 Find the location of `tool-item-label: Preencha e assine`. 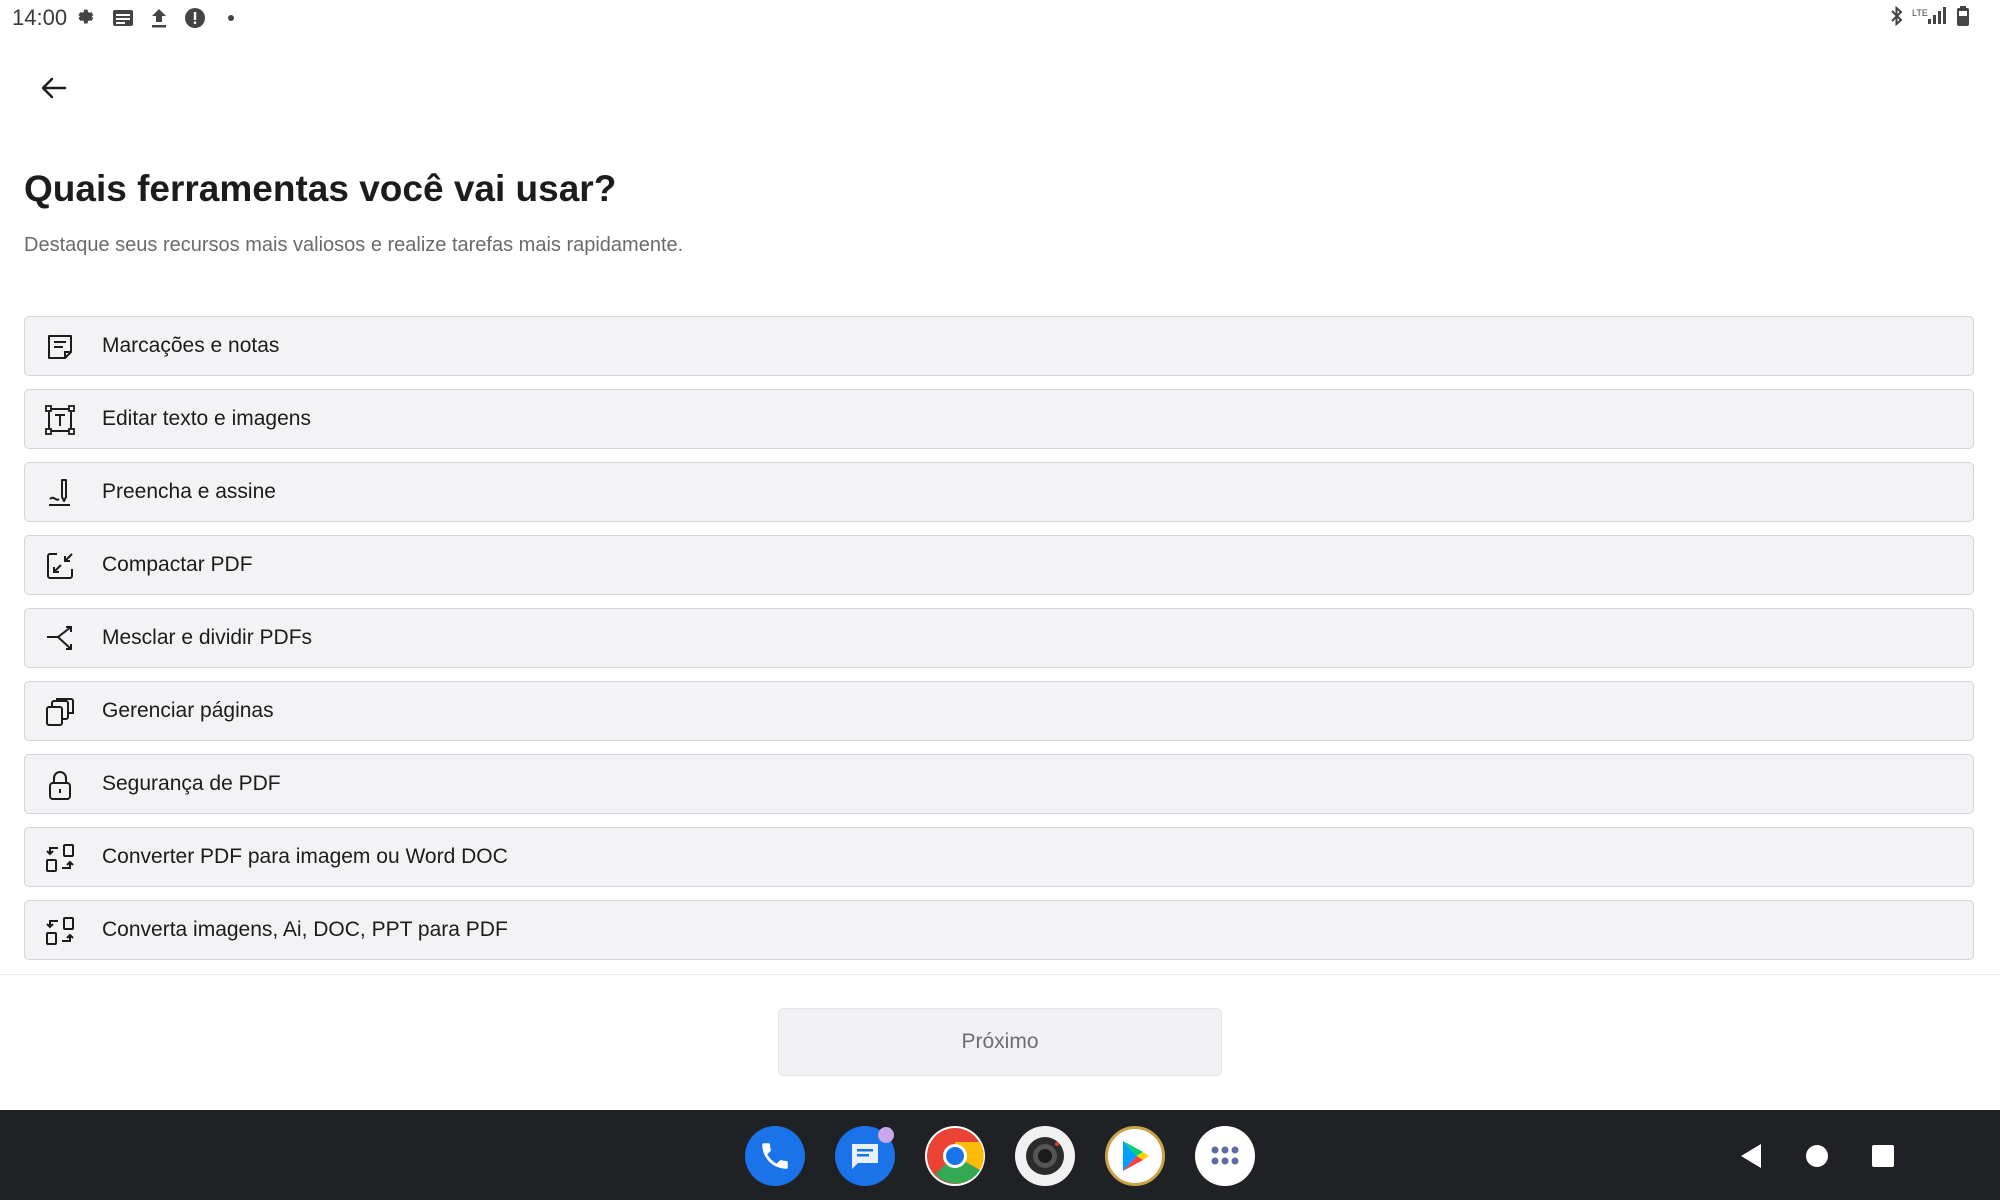

tool-item-label: Preencha e assine is located at coordinates (189, 491).